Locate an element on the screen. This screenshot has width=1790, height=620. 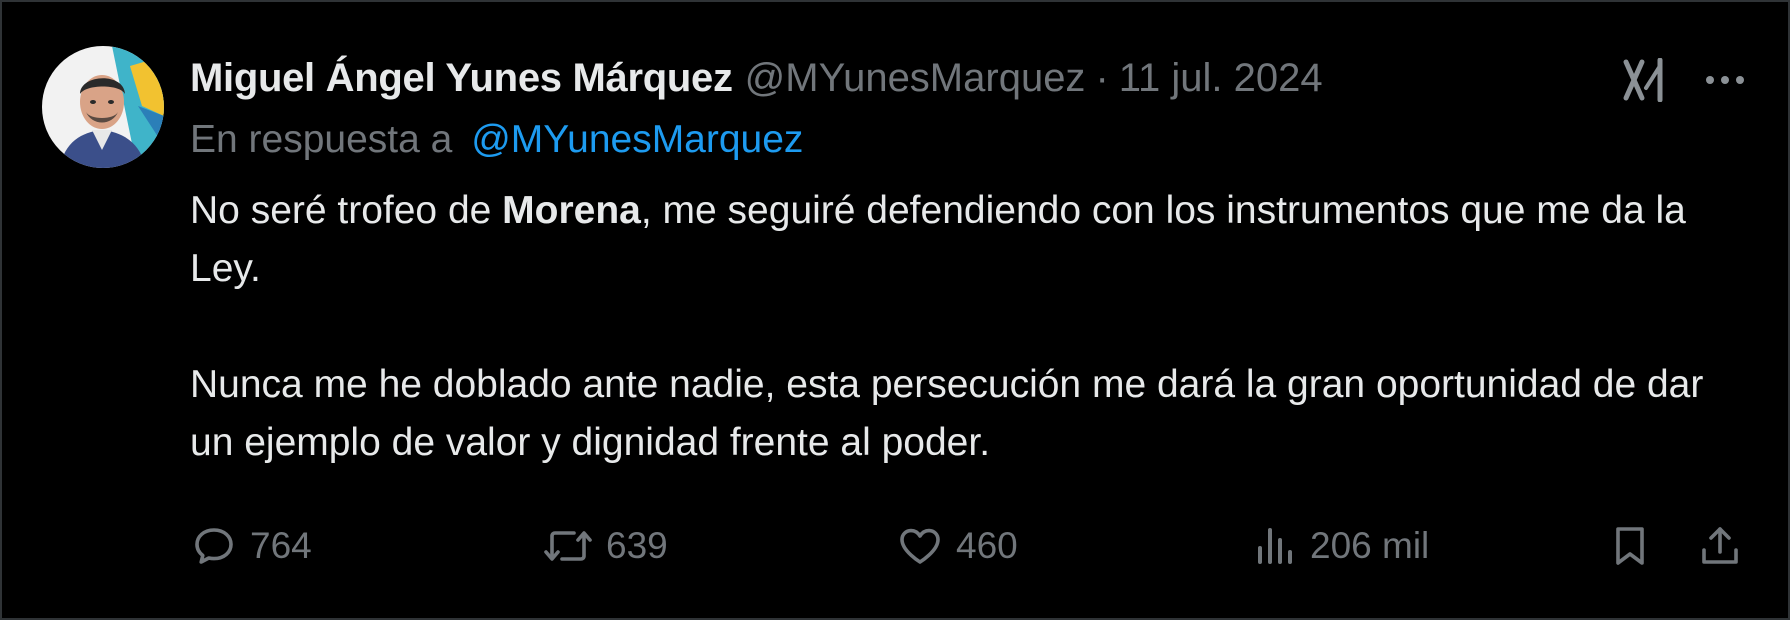
repost-button: 639 is located at coordinates (605, 546).